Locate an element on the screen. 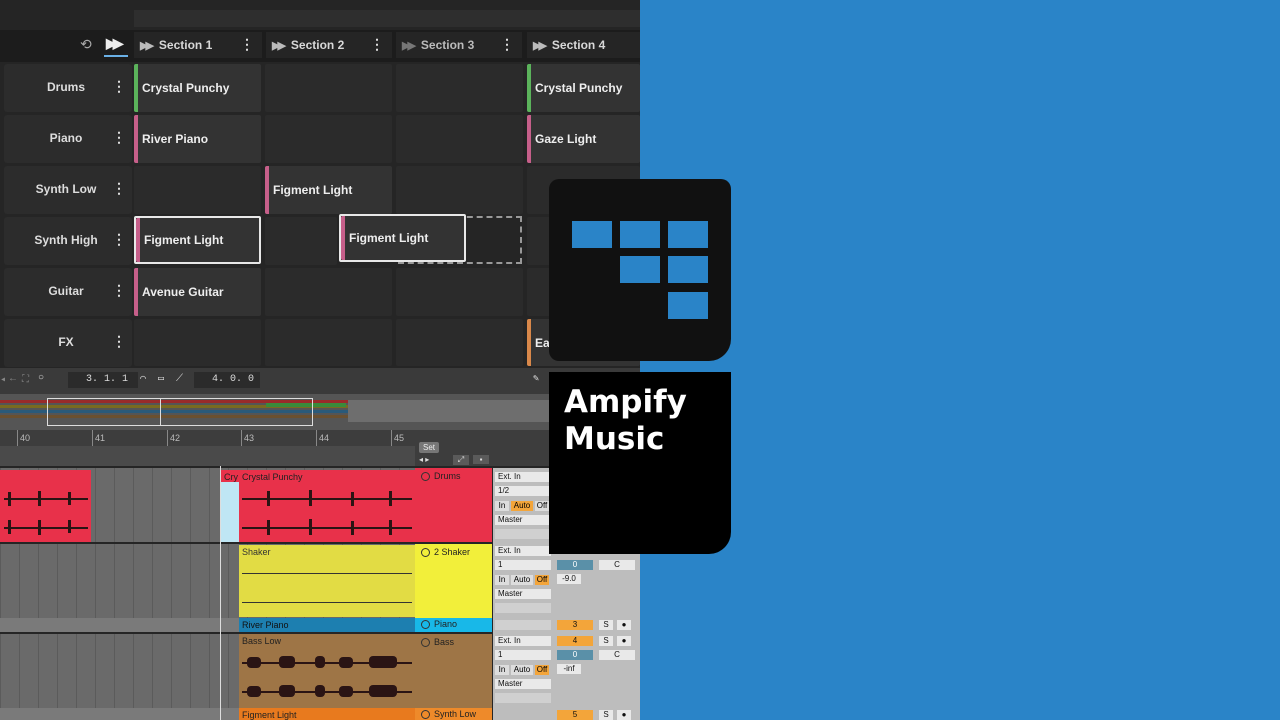  track-header-fx: FX ⋮ is located at coordinates (68, 343).